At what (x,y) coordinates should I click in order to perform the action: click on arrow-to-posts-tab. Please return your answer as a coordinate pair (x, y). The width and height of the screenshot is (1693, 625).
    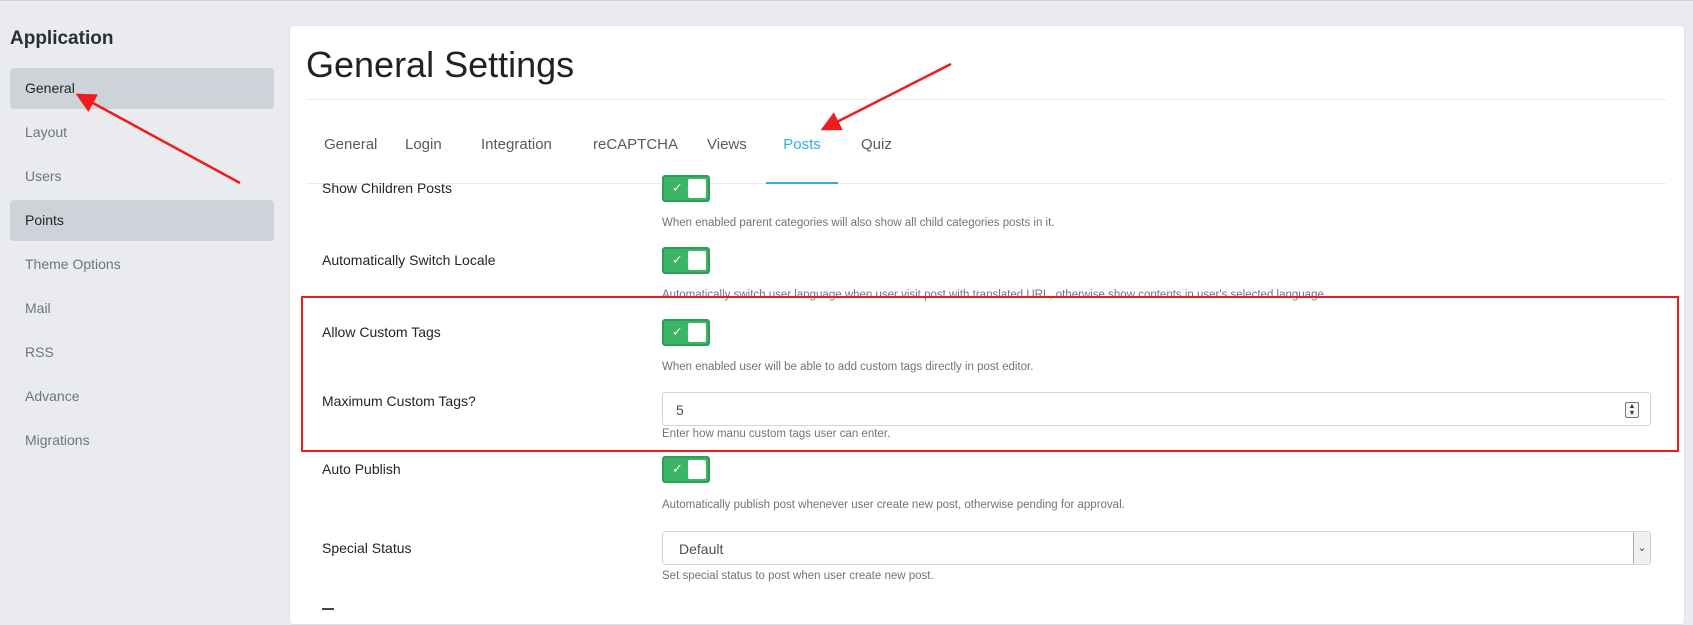
    Looking at the image, I should click on (886, 96).